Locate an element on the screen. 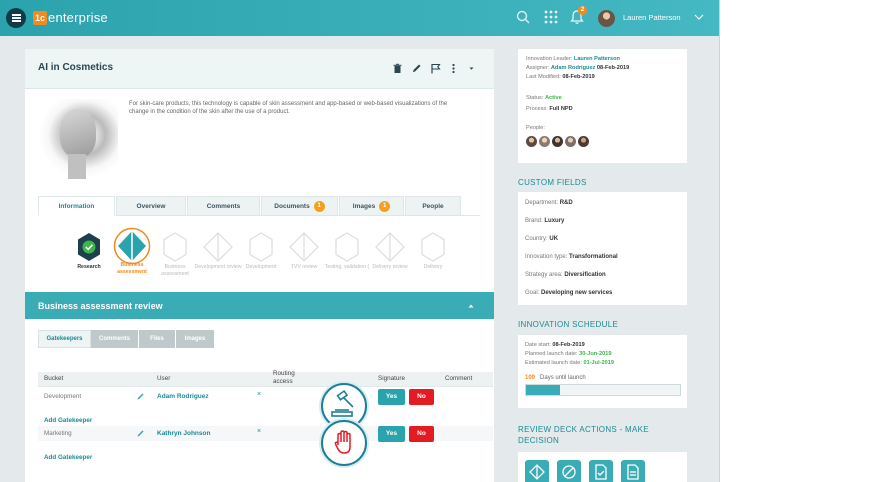 This screenshot has height=482, width=877. stage-delivery: Delivery is located at coordinates (433, 251).